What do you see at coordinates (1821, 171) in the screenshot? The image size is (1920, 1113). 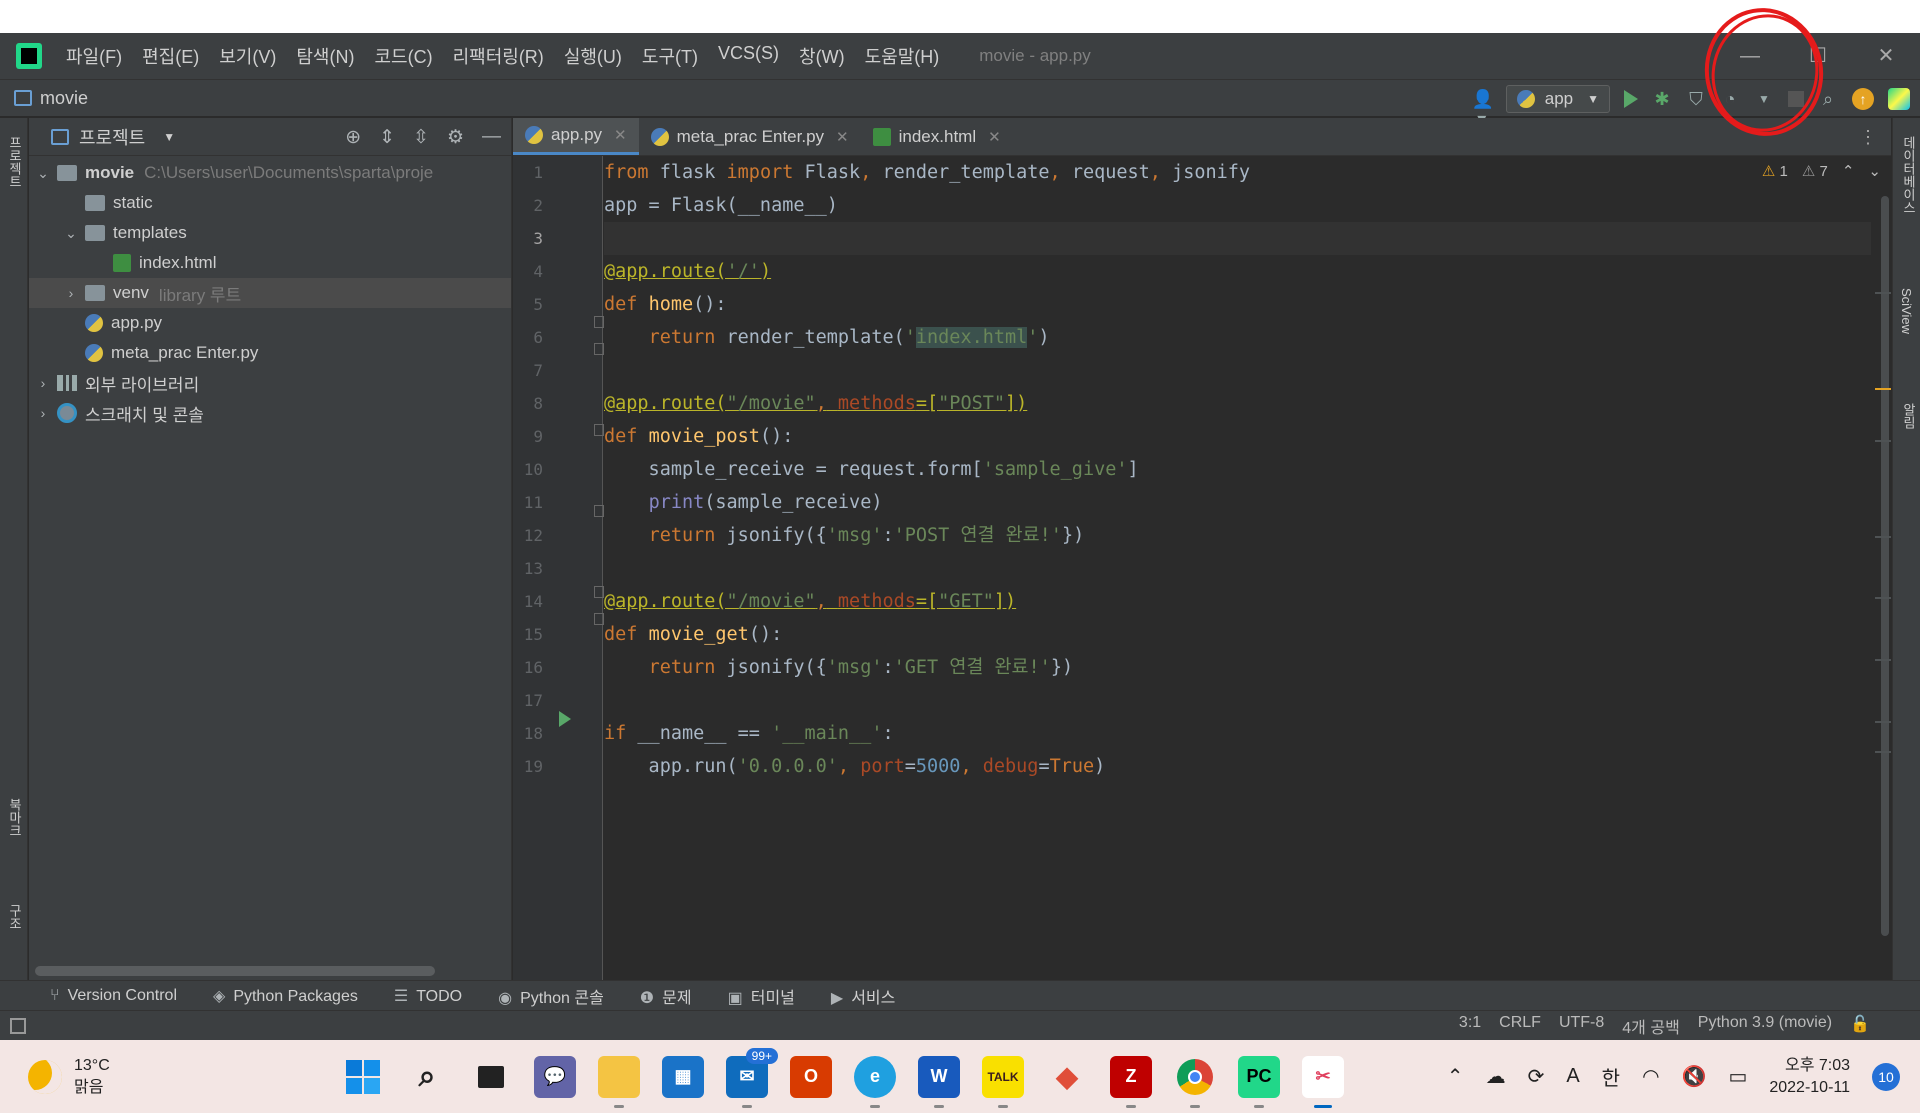 I see `inspection-widget: ⚠ 1 ⚠ 7 ⌃ ⌄` at bounding box center [1821, 171].